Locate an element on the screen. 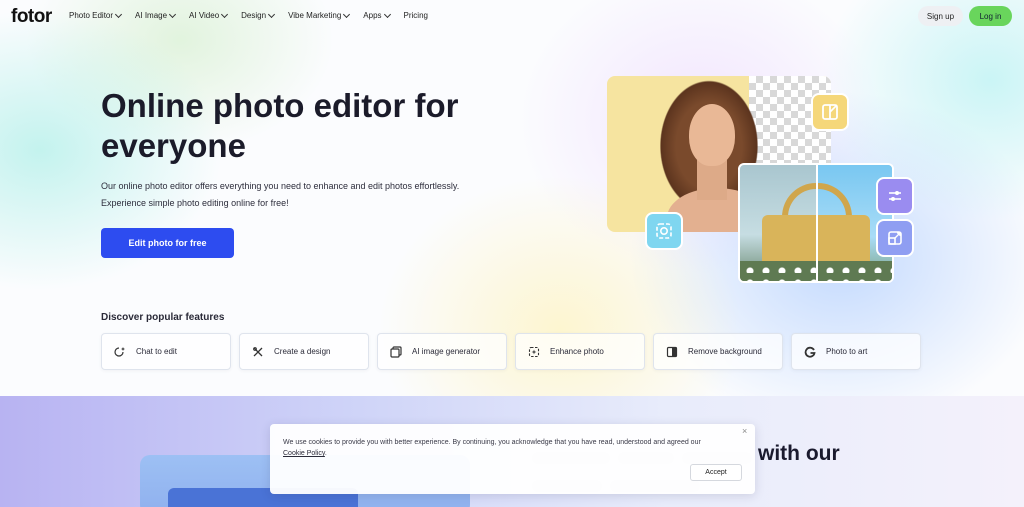  feature-create-a-design: Create a design is located at coordinates (304, 351).